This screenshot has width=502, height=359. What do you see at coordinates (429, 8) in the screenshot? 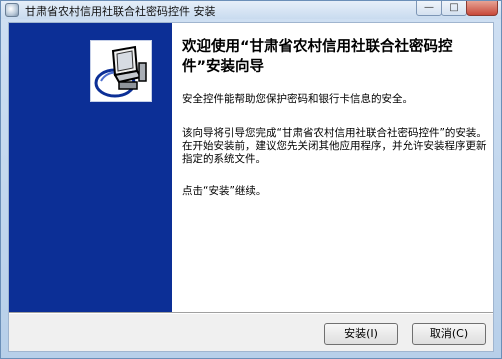
I see `minimize-button: —` at bounding box center [429, 8].